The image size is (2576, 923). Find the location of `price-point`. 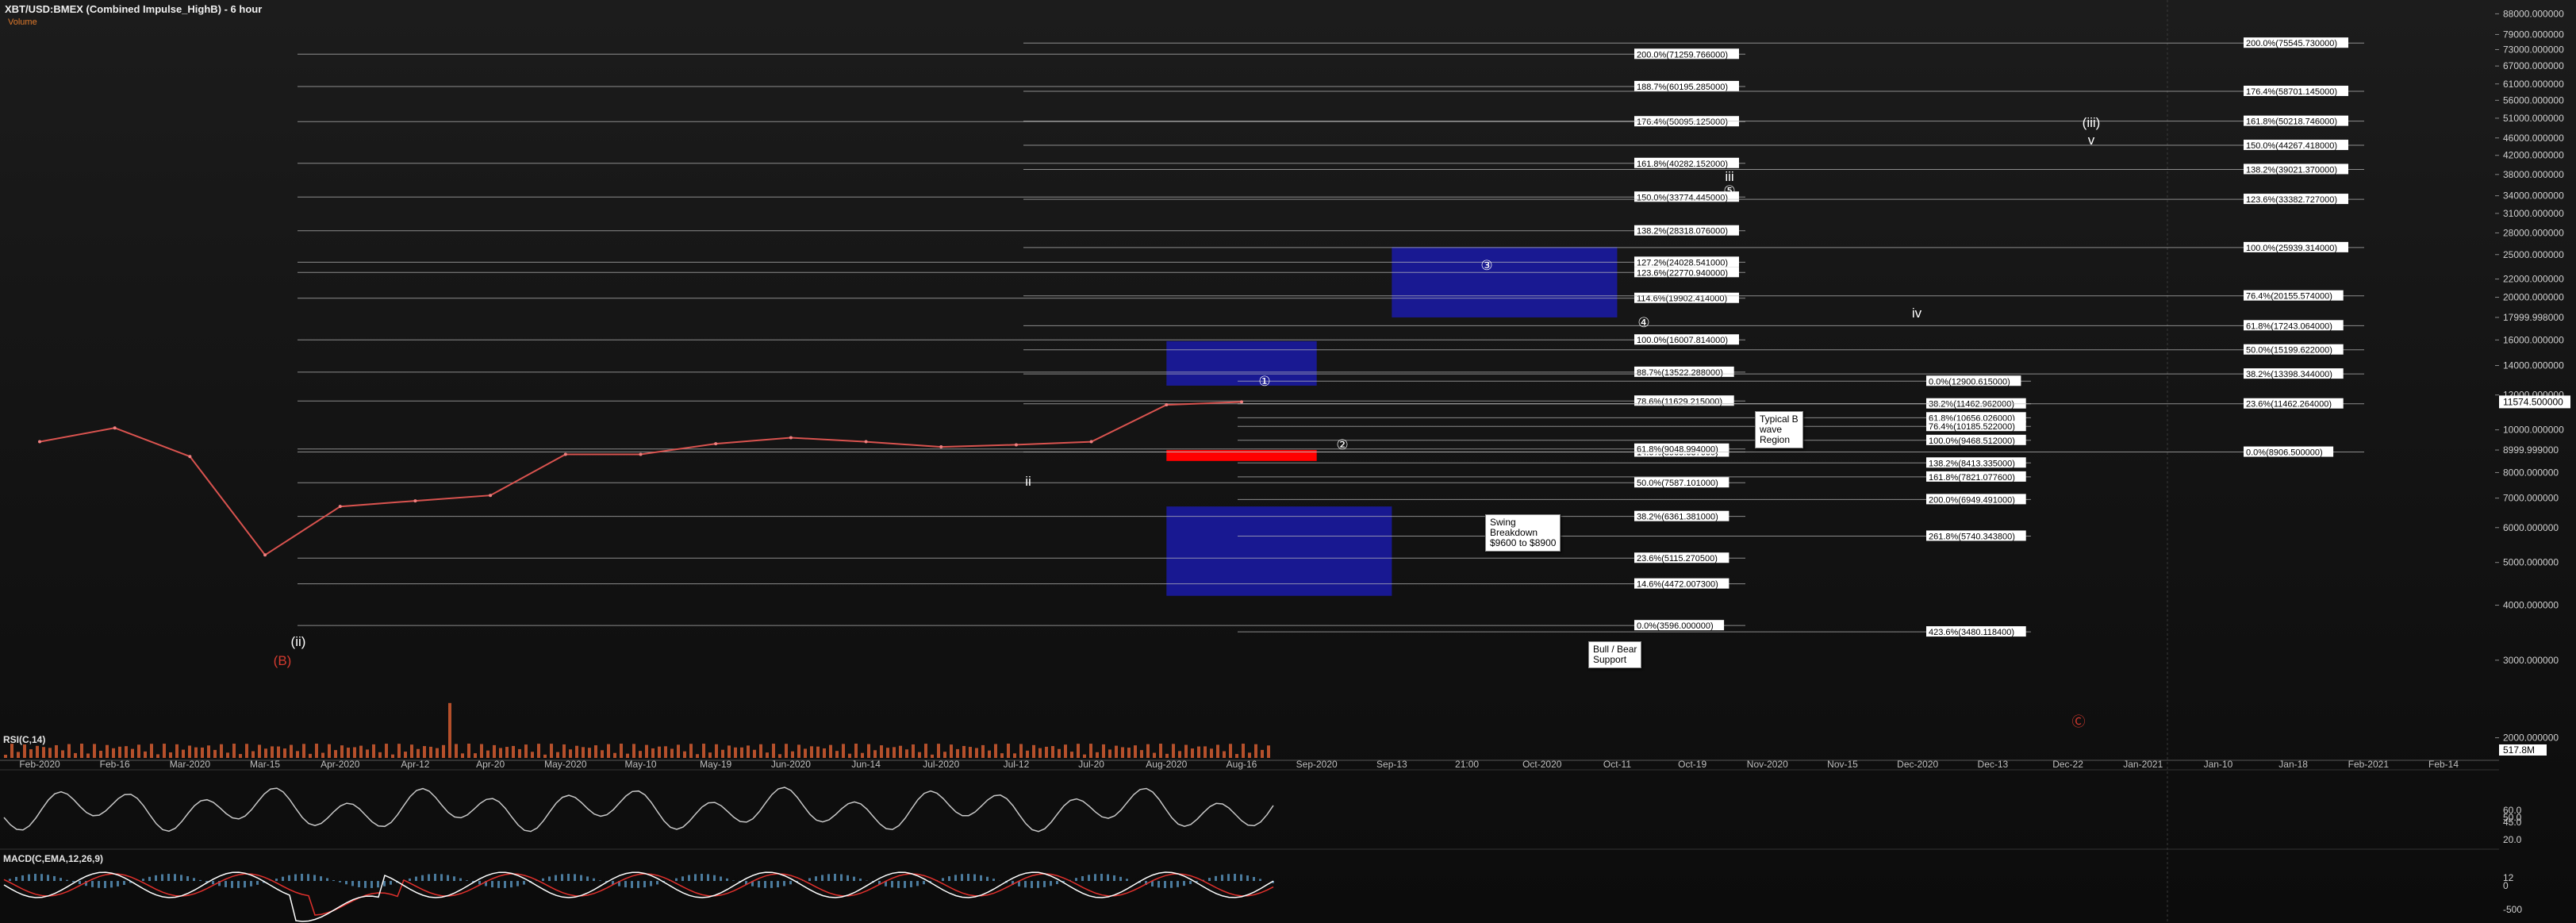

price-point is located at coordinates (265, 555).